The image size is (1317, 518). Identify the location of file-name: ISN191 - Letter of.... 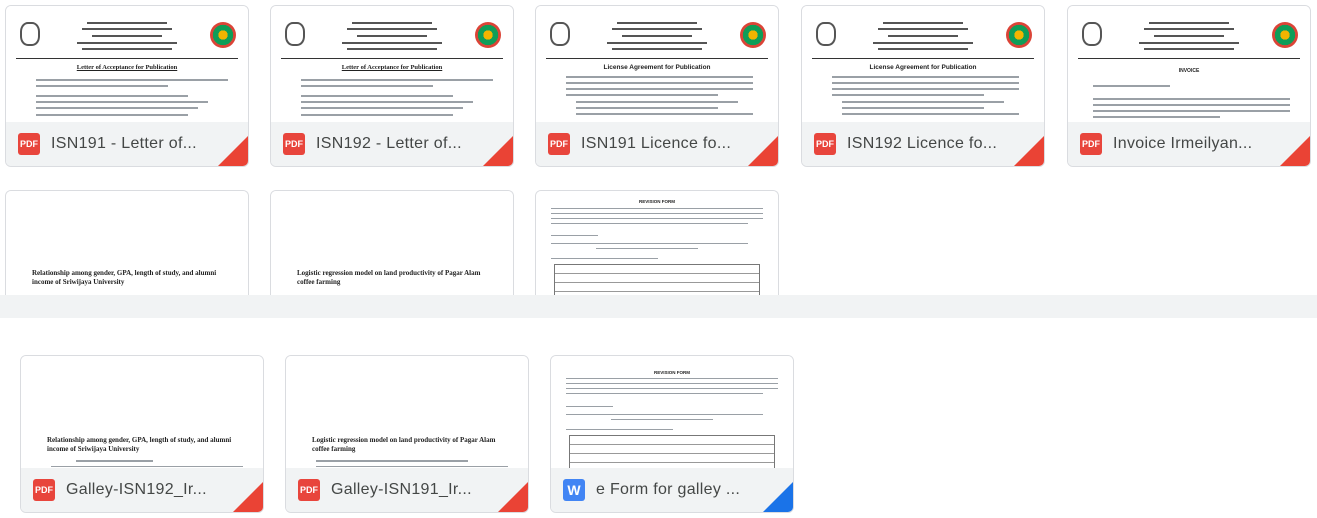
(124, 143).